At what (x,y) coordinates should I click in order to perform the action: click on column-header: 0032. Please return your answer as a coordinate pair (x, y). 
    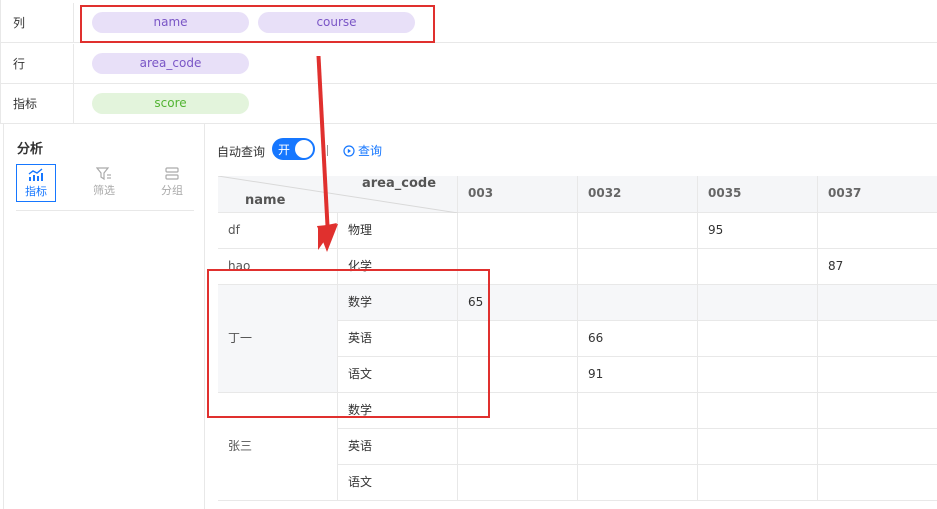
    Looking at the image, I should click on (638, 194).